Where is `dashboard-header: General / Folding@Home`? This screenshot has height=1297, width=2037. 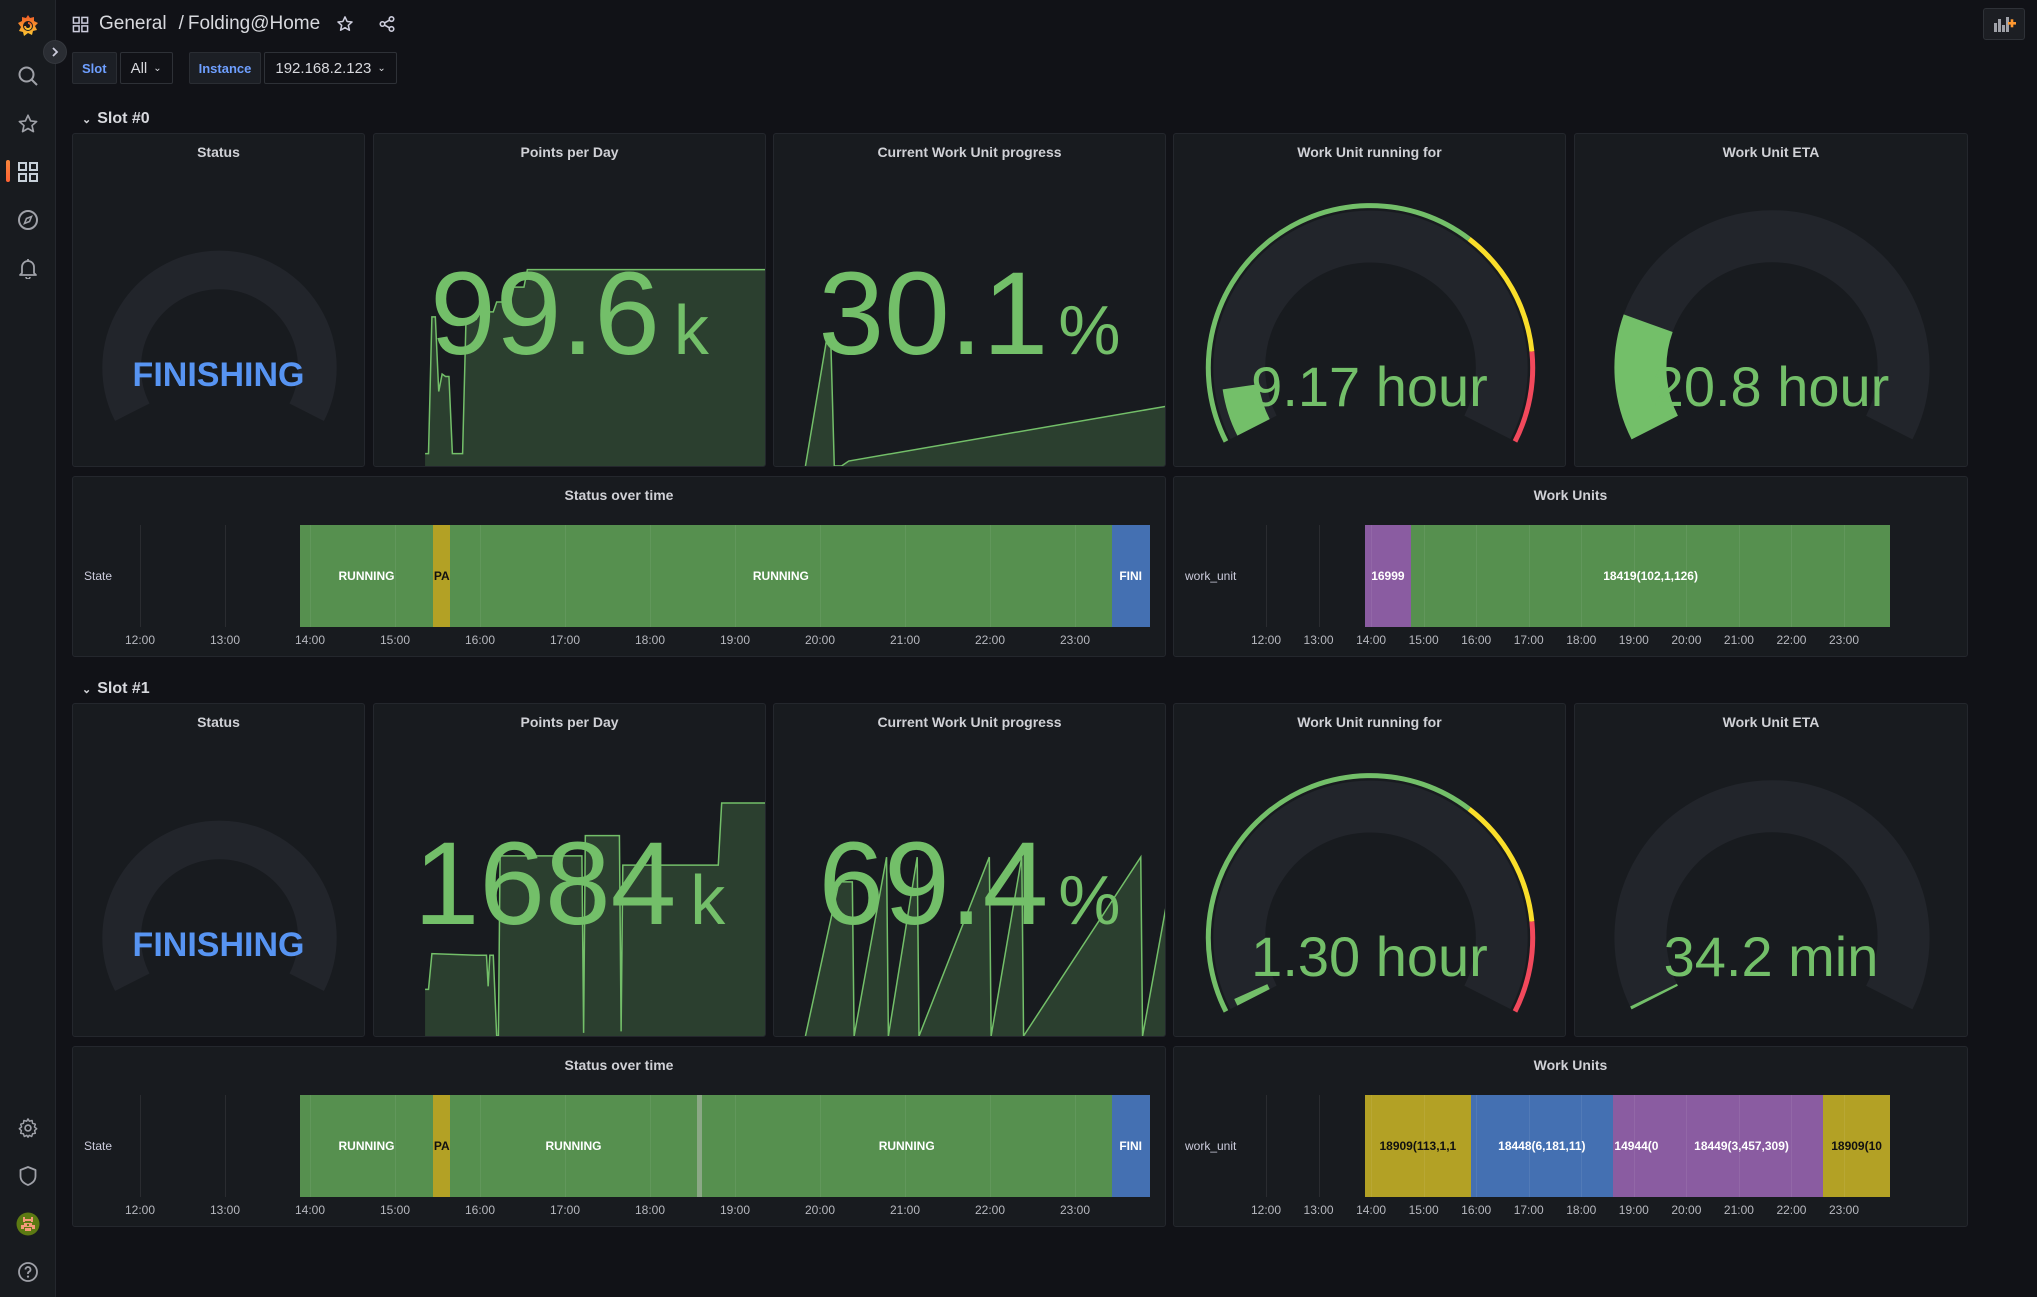 dashboard-header: General / Folding@Home is located at coordinates (234, 24).